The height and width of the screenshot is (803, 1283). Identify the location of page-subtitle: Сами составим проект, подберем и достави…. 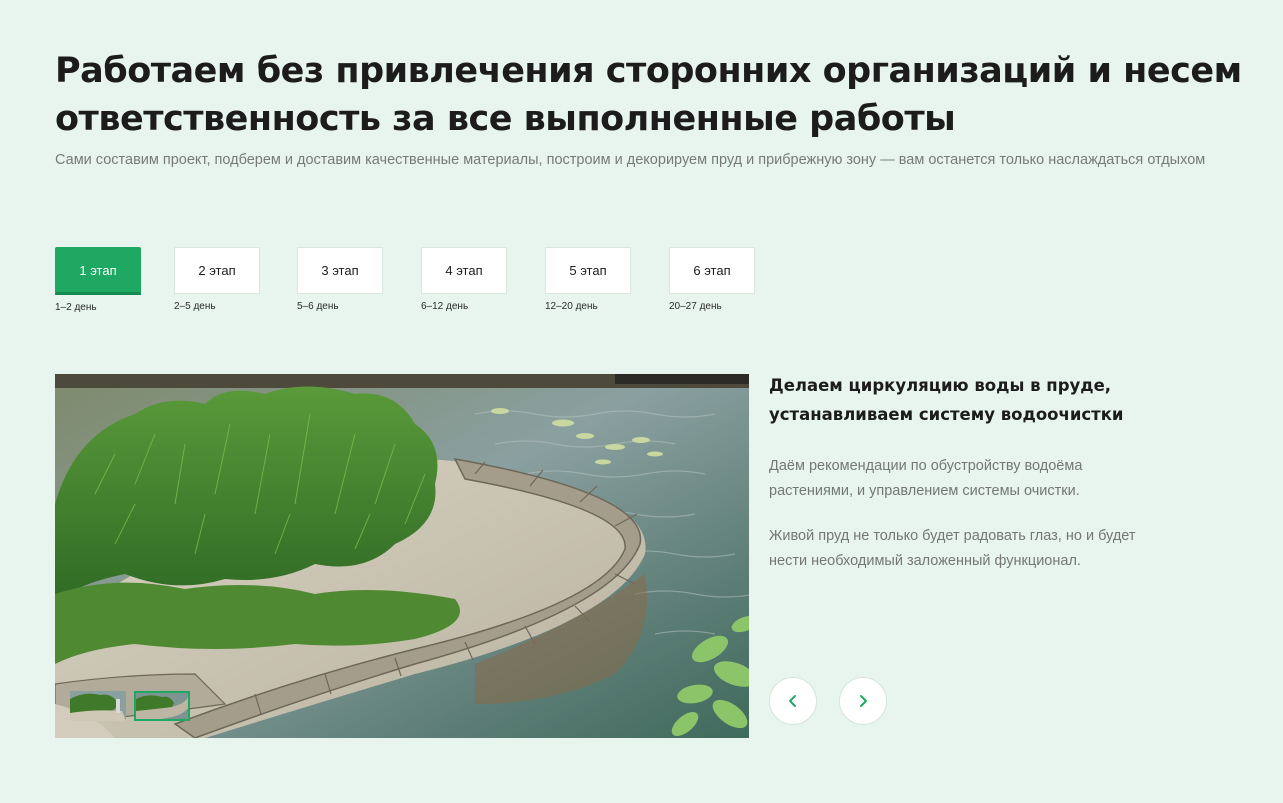
(630, 160).